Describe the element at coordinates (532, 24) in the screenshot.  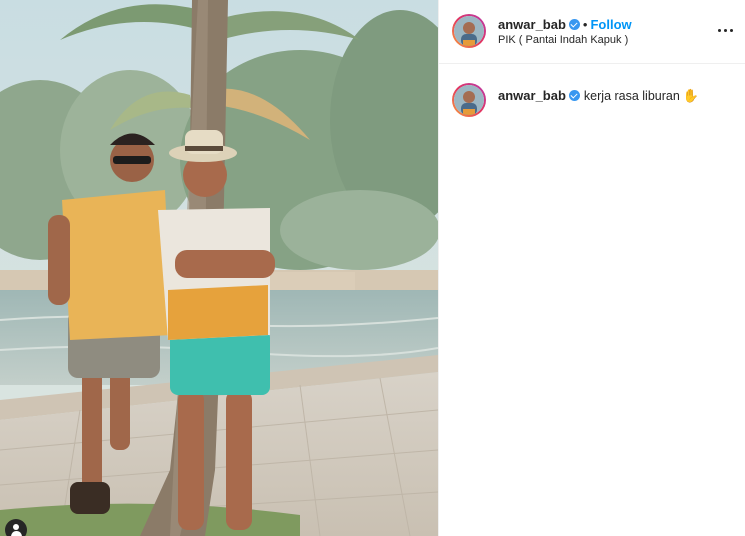
I see `username: anwar_bab` at that location.